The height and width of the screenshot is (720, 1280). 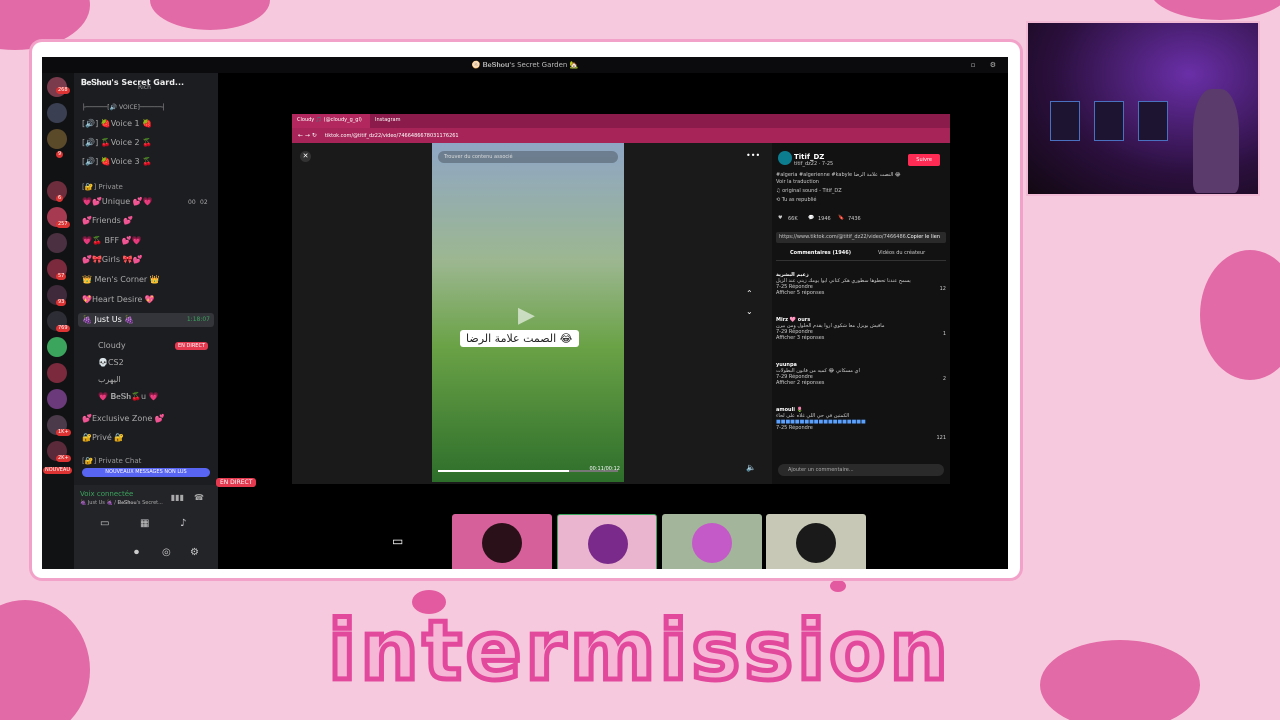 I want to click on play-icon: ▶, so click(x=526, y=315).